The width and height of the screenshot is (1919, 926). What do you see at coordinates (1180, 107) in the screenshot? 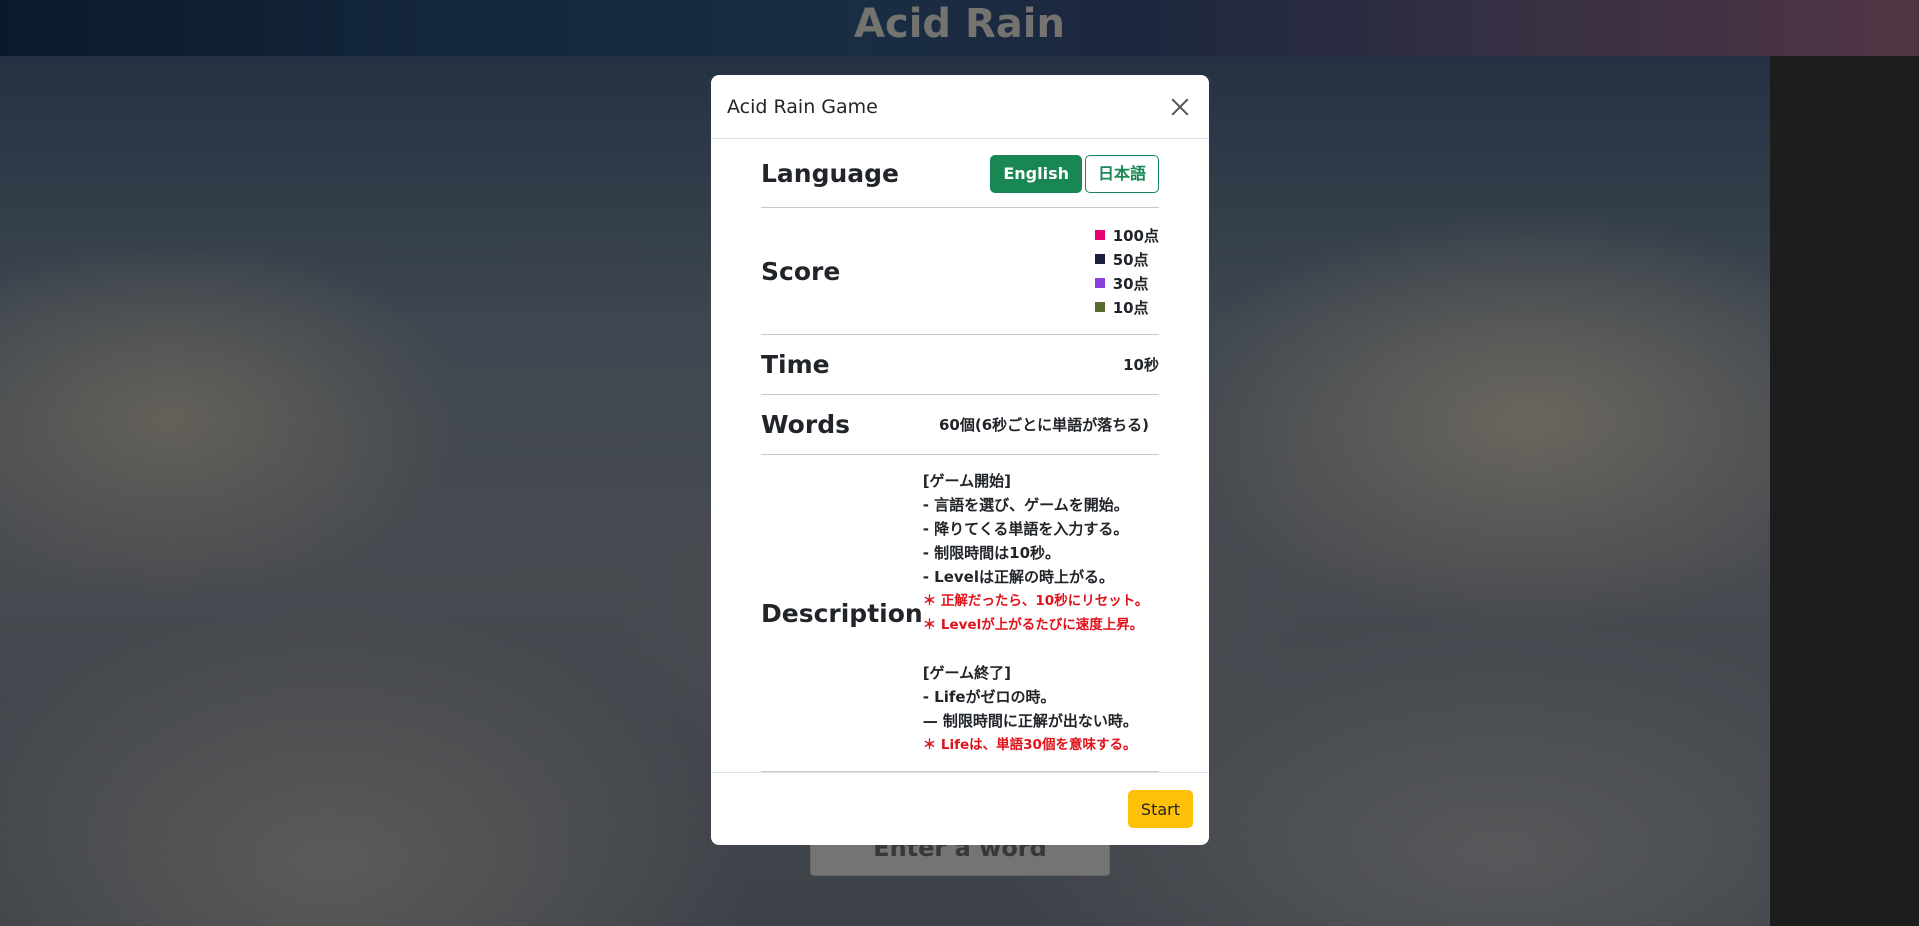
I see `close-icon` at bounding box center [1180, 107].